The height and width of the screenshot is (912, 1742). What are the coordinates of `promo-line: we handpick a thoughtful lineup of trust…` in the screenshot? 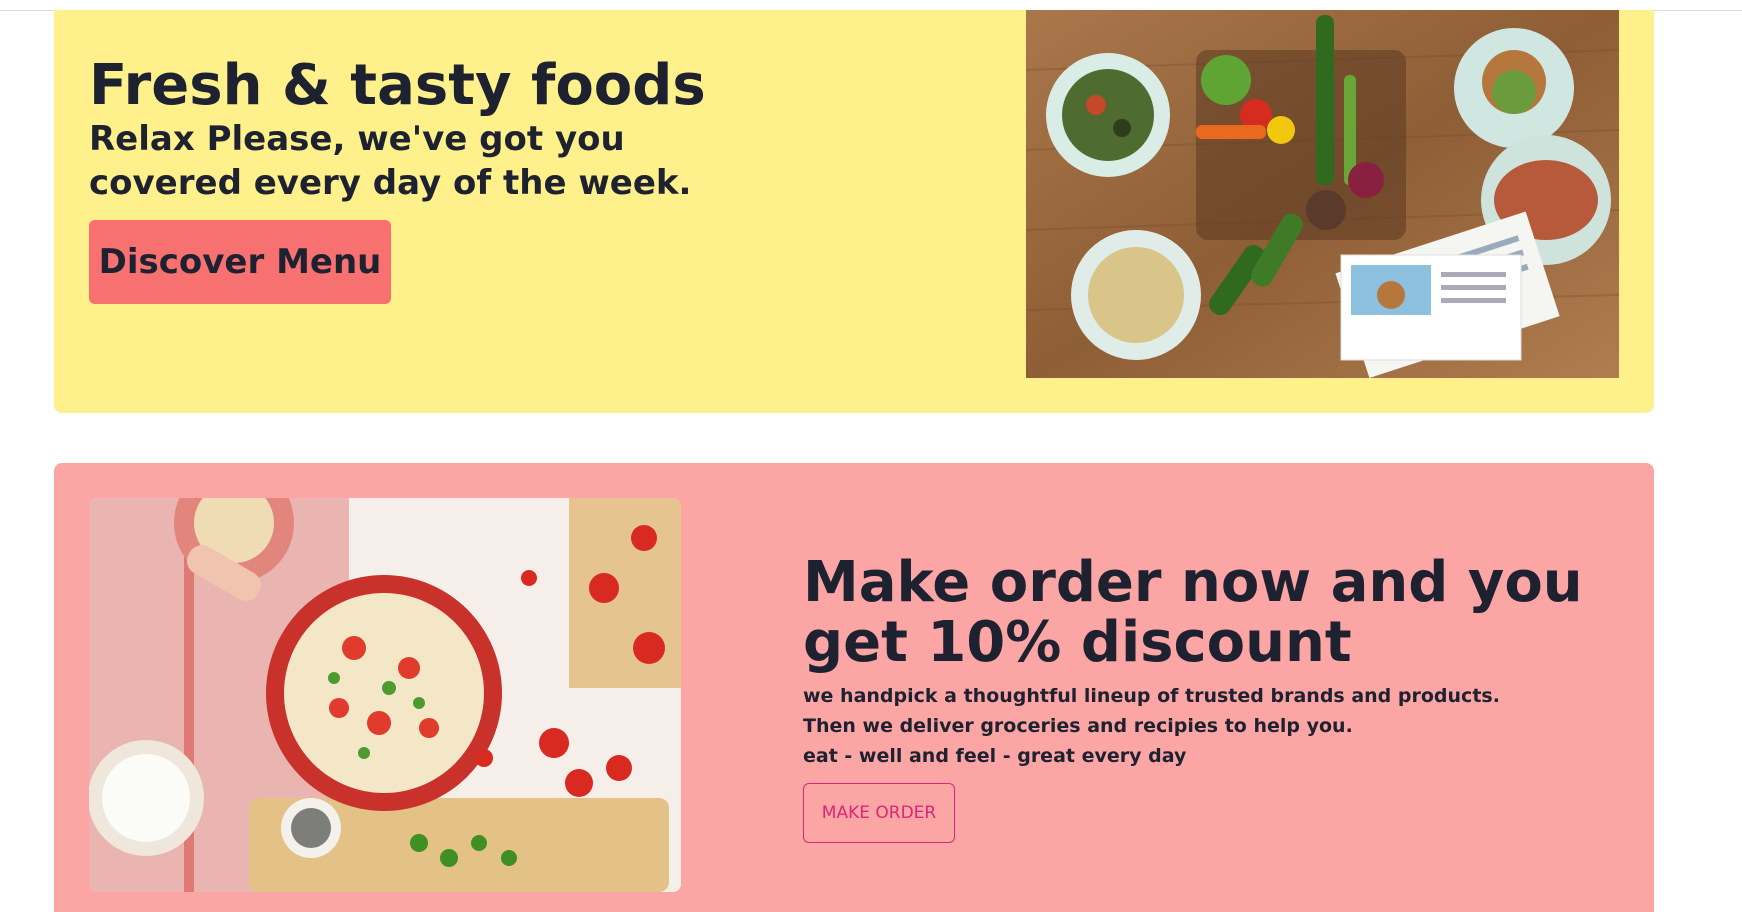 It's located at (1151, 696).